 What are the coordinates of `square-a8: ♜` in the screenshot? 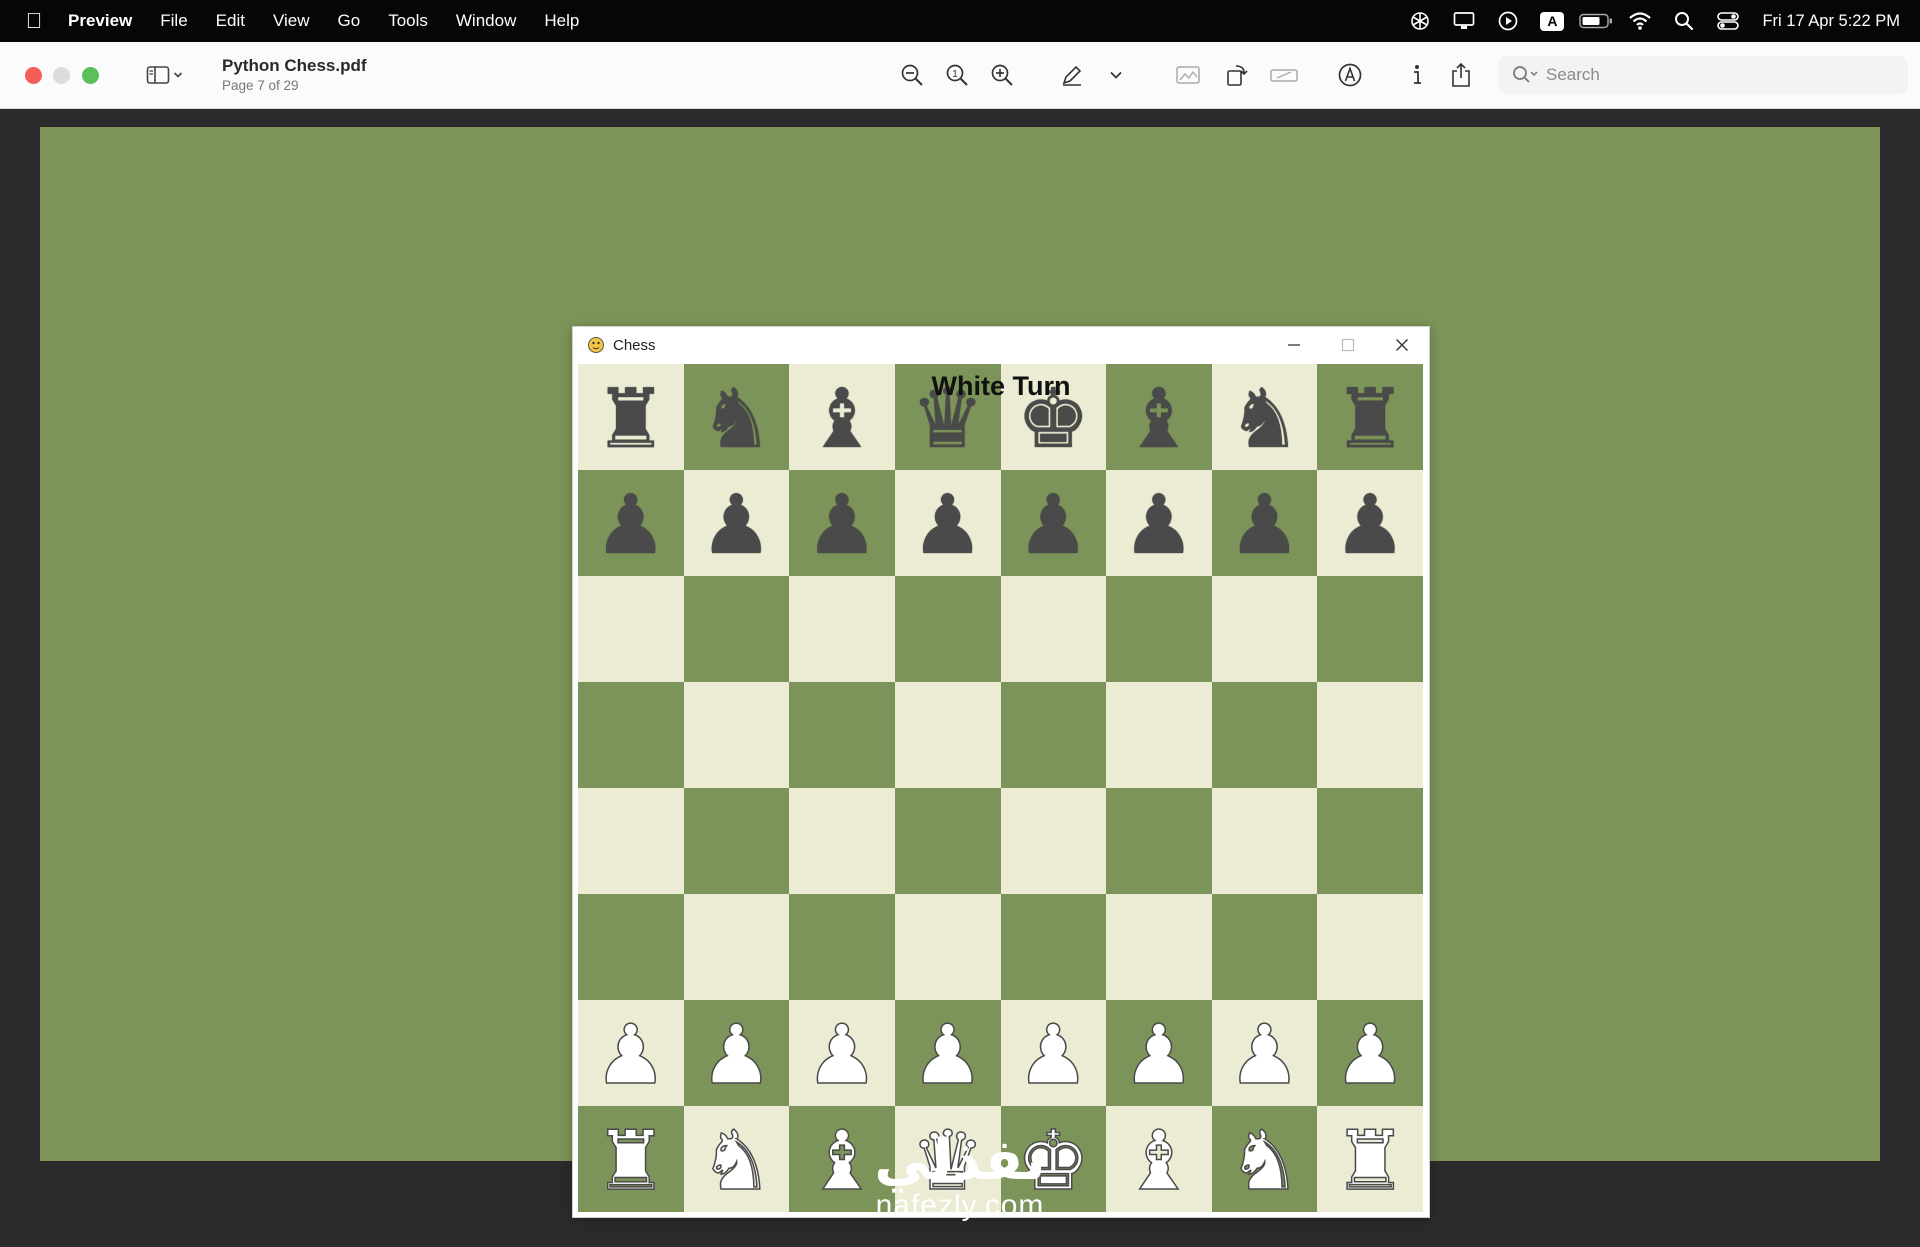 It's located at (631, 417).